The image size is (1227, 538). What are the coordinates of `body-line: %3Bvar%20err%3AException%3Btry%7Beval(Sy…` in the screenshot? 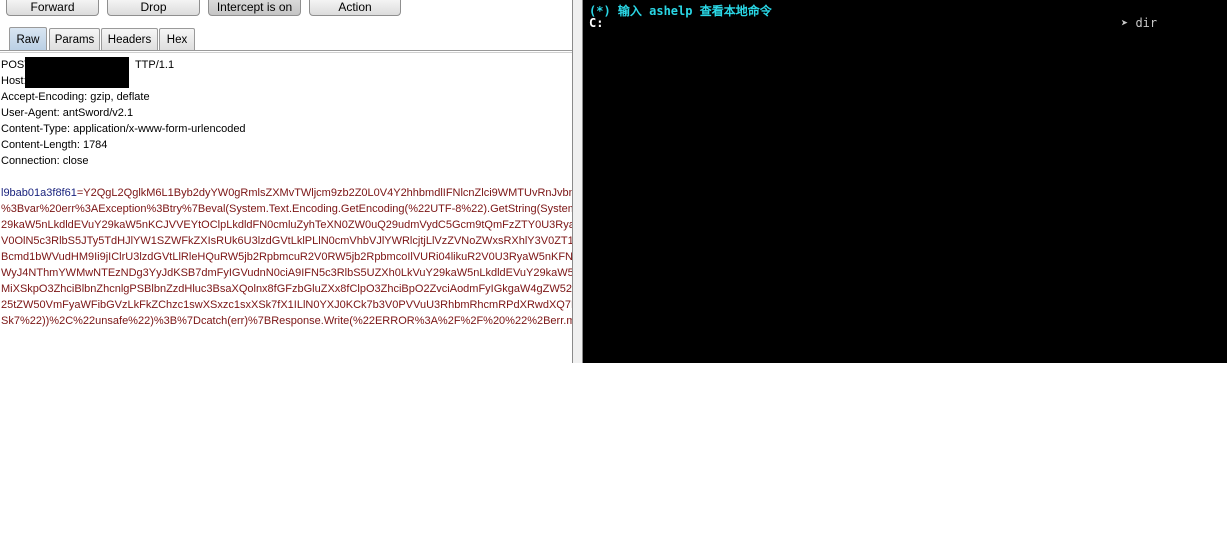 It's located at (286, 209).